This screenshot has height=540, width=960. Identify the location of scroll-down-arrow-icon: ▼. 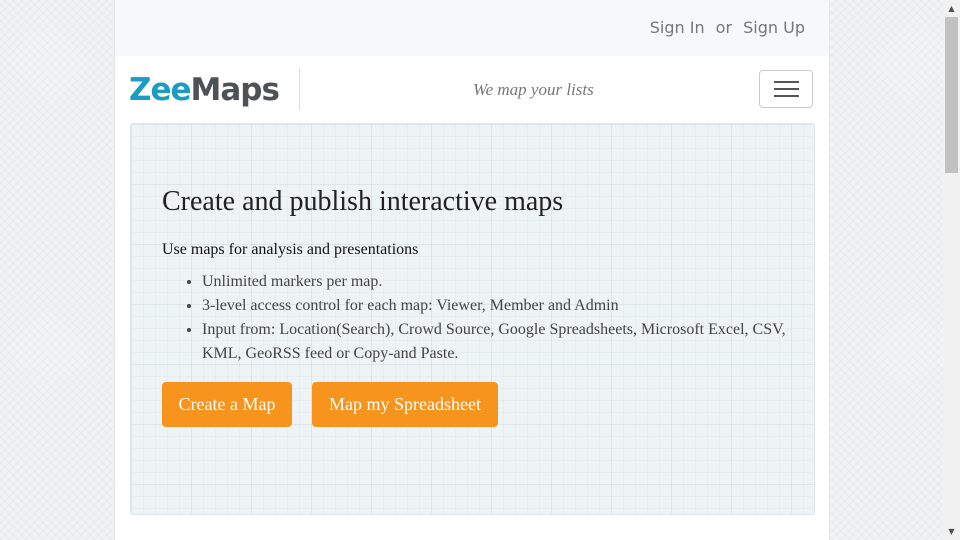
(951, 531).